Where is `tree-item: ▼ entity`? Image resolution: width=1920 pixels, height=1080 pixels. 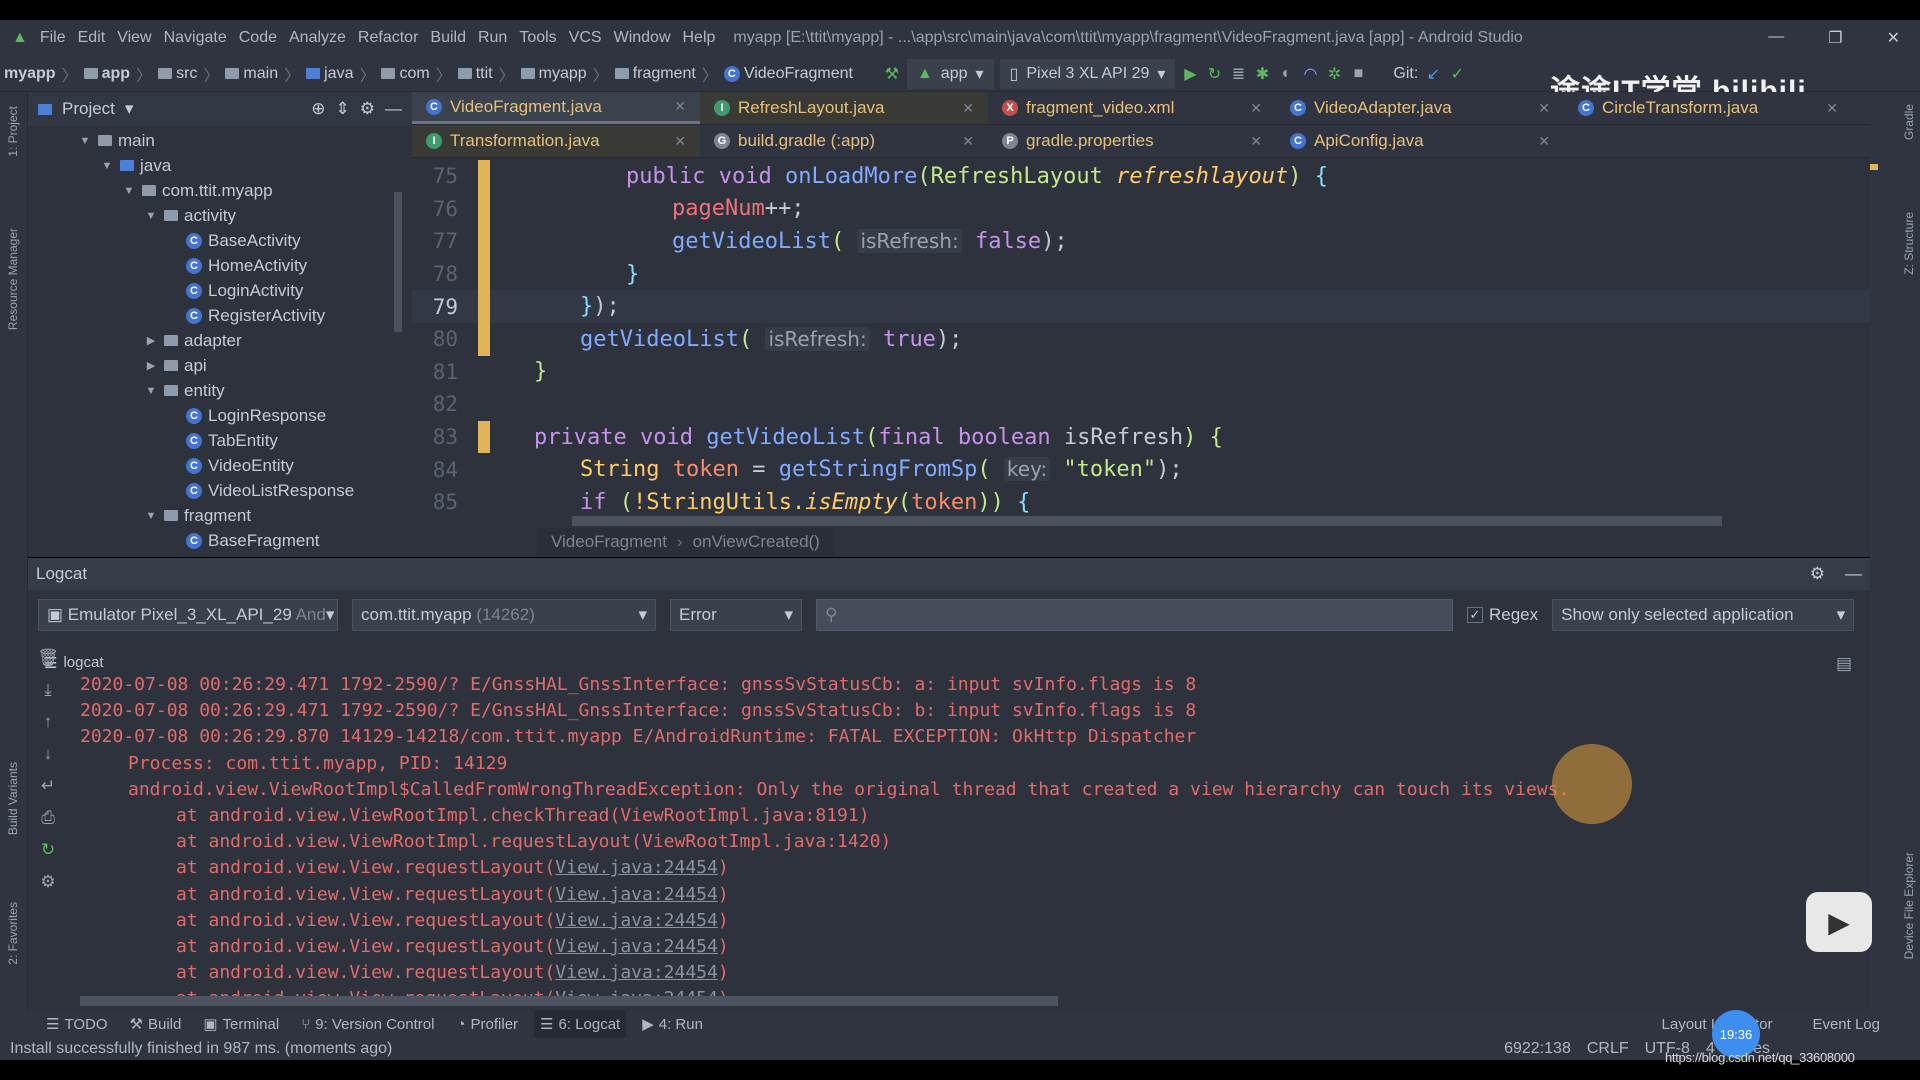
tree-item: ▼ entity is located at coordinates (220, 390).